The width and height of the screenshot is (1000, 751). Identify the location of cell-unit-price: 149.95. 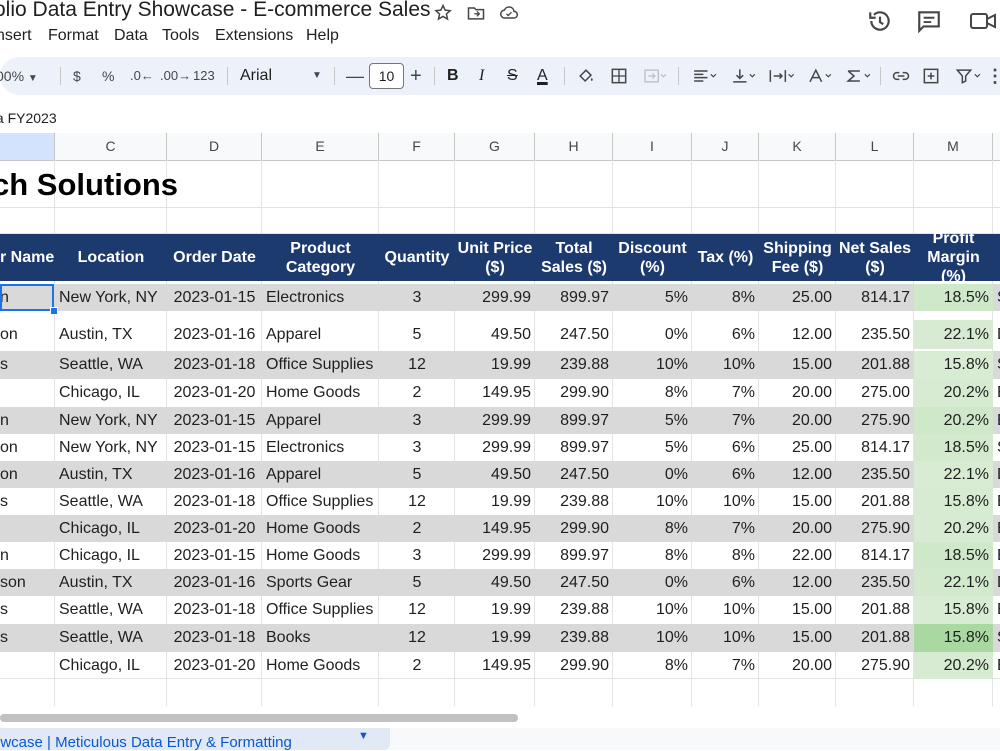
(495, 393).